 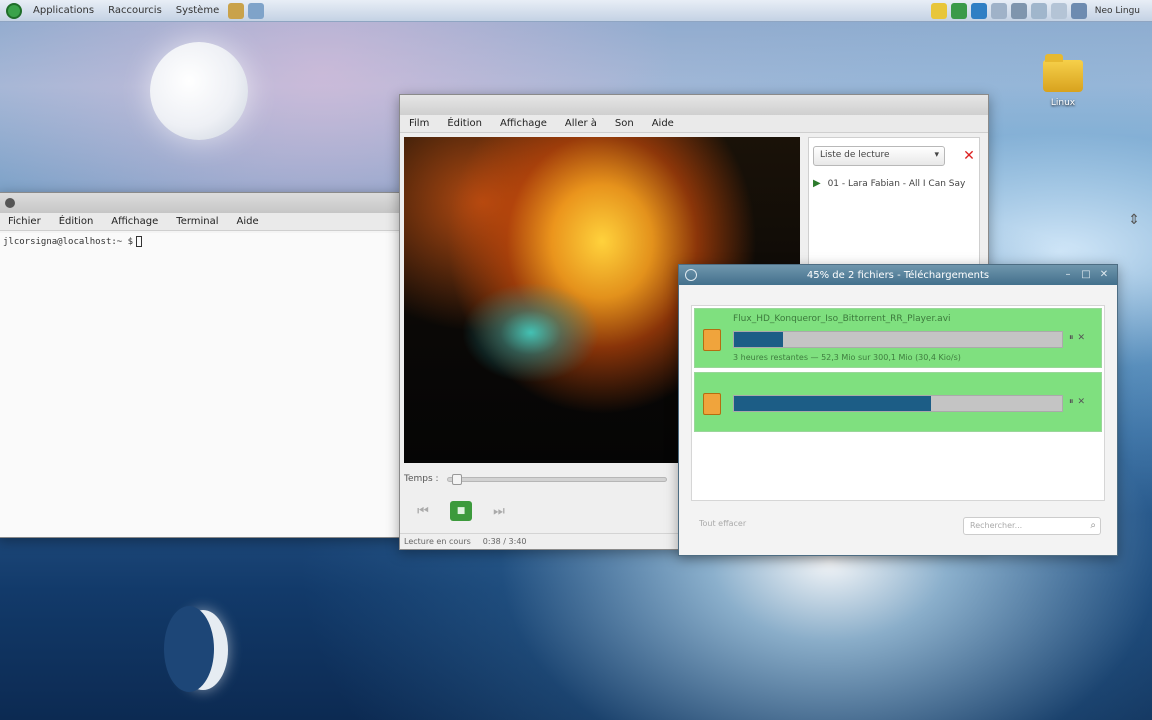 What do you see at coordinates (1117, 11) in the screenshot?
I see `panel-clock: Neo Lingu` at bounding box center [1117, 11].